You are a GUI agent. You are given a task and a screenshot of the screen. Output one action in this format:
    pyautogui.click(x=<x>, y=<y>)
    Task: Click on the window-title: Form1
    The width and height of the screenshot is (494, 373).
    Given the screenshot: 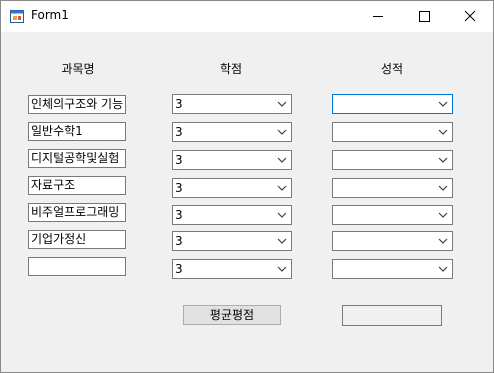 What is the action you would take?
    pyautogui.click(x=50, y=15)
    